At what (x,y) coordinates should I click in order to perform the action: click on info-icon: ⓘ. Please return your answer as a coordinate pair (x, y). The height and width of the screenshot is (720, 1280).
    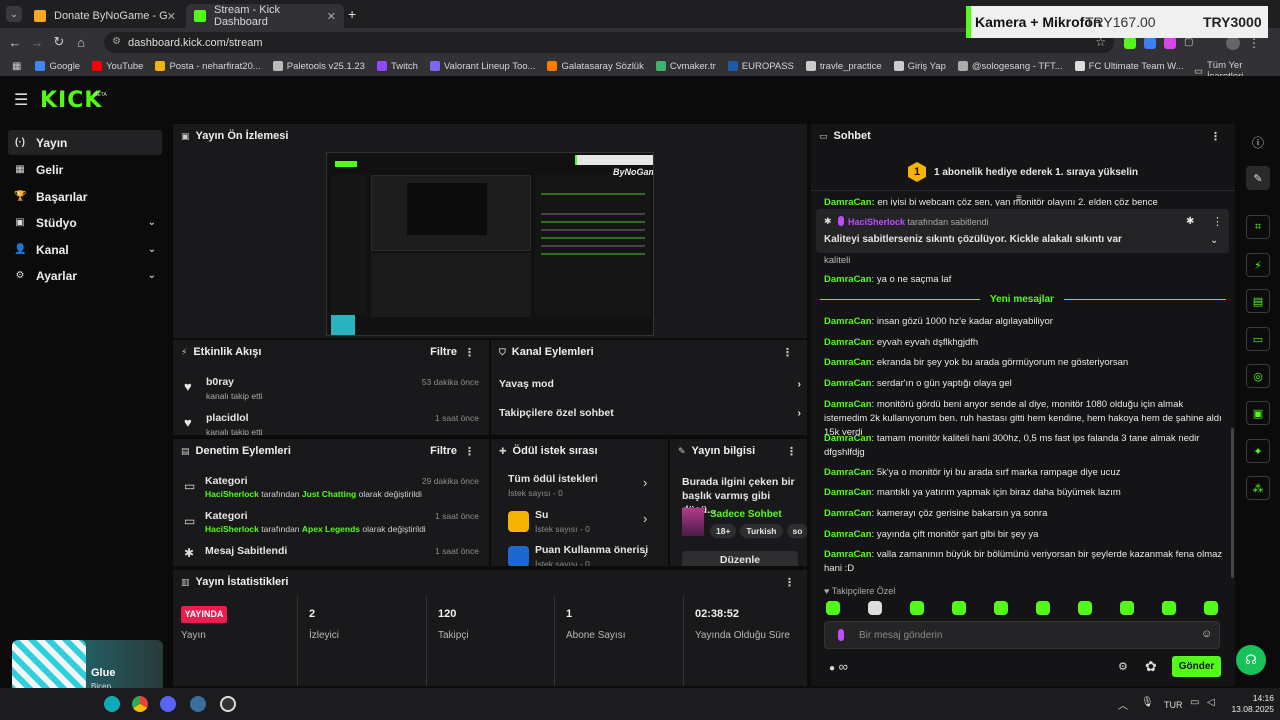
    Looking at the image, I should click on (1258, 142).